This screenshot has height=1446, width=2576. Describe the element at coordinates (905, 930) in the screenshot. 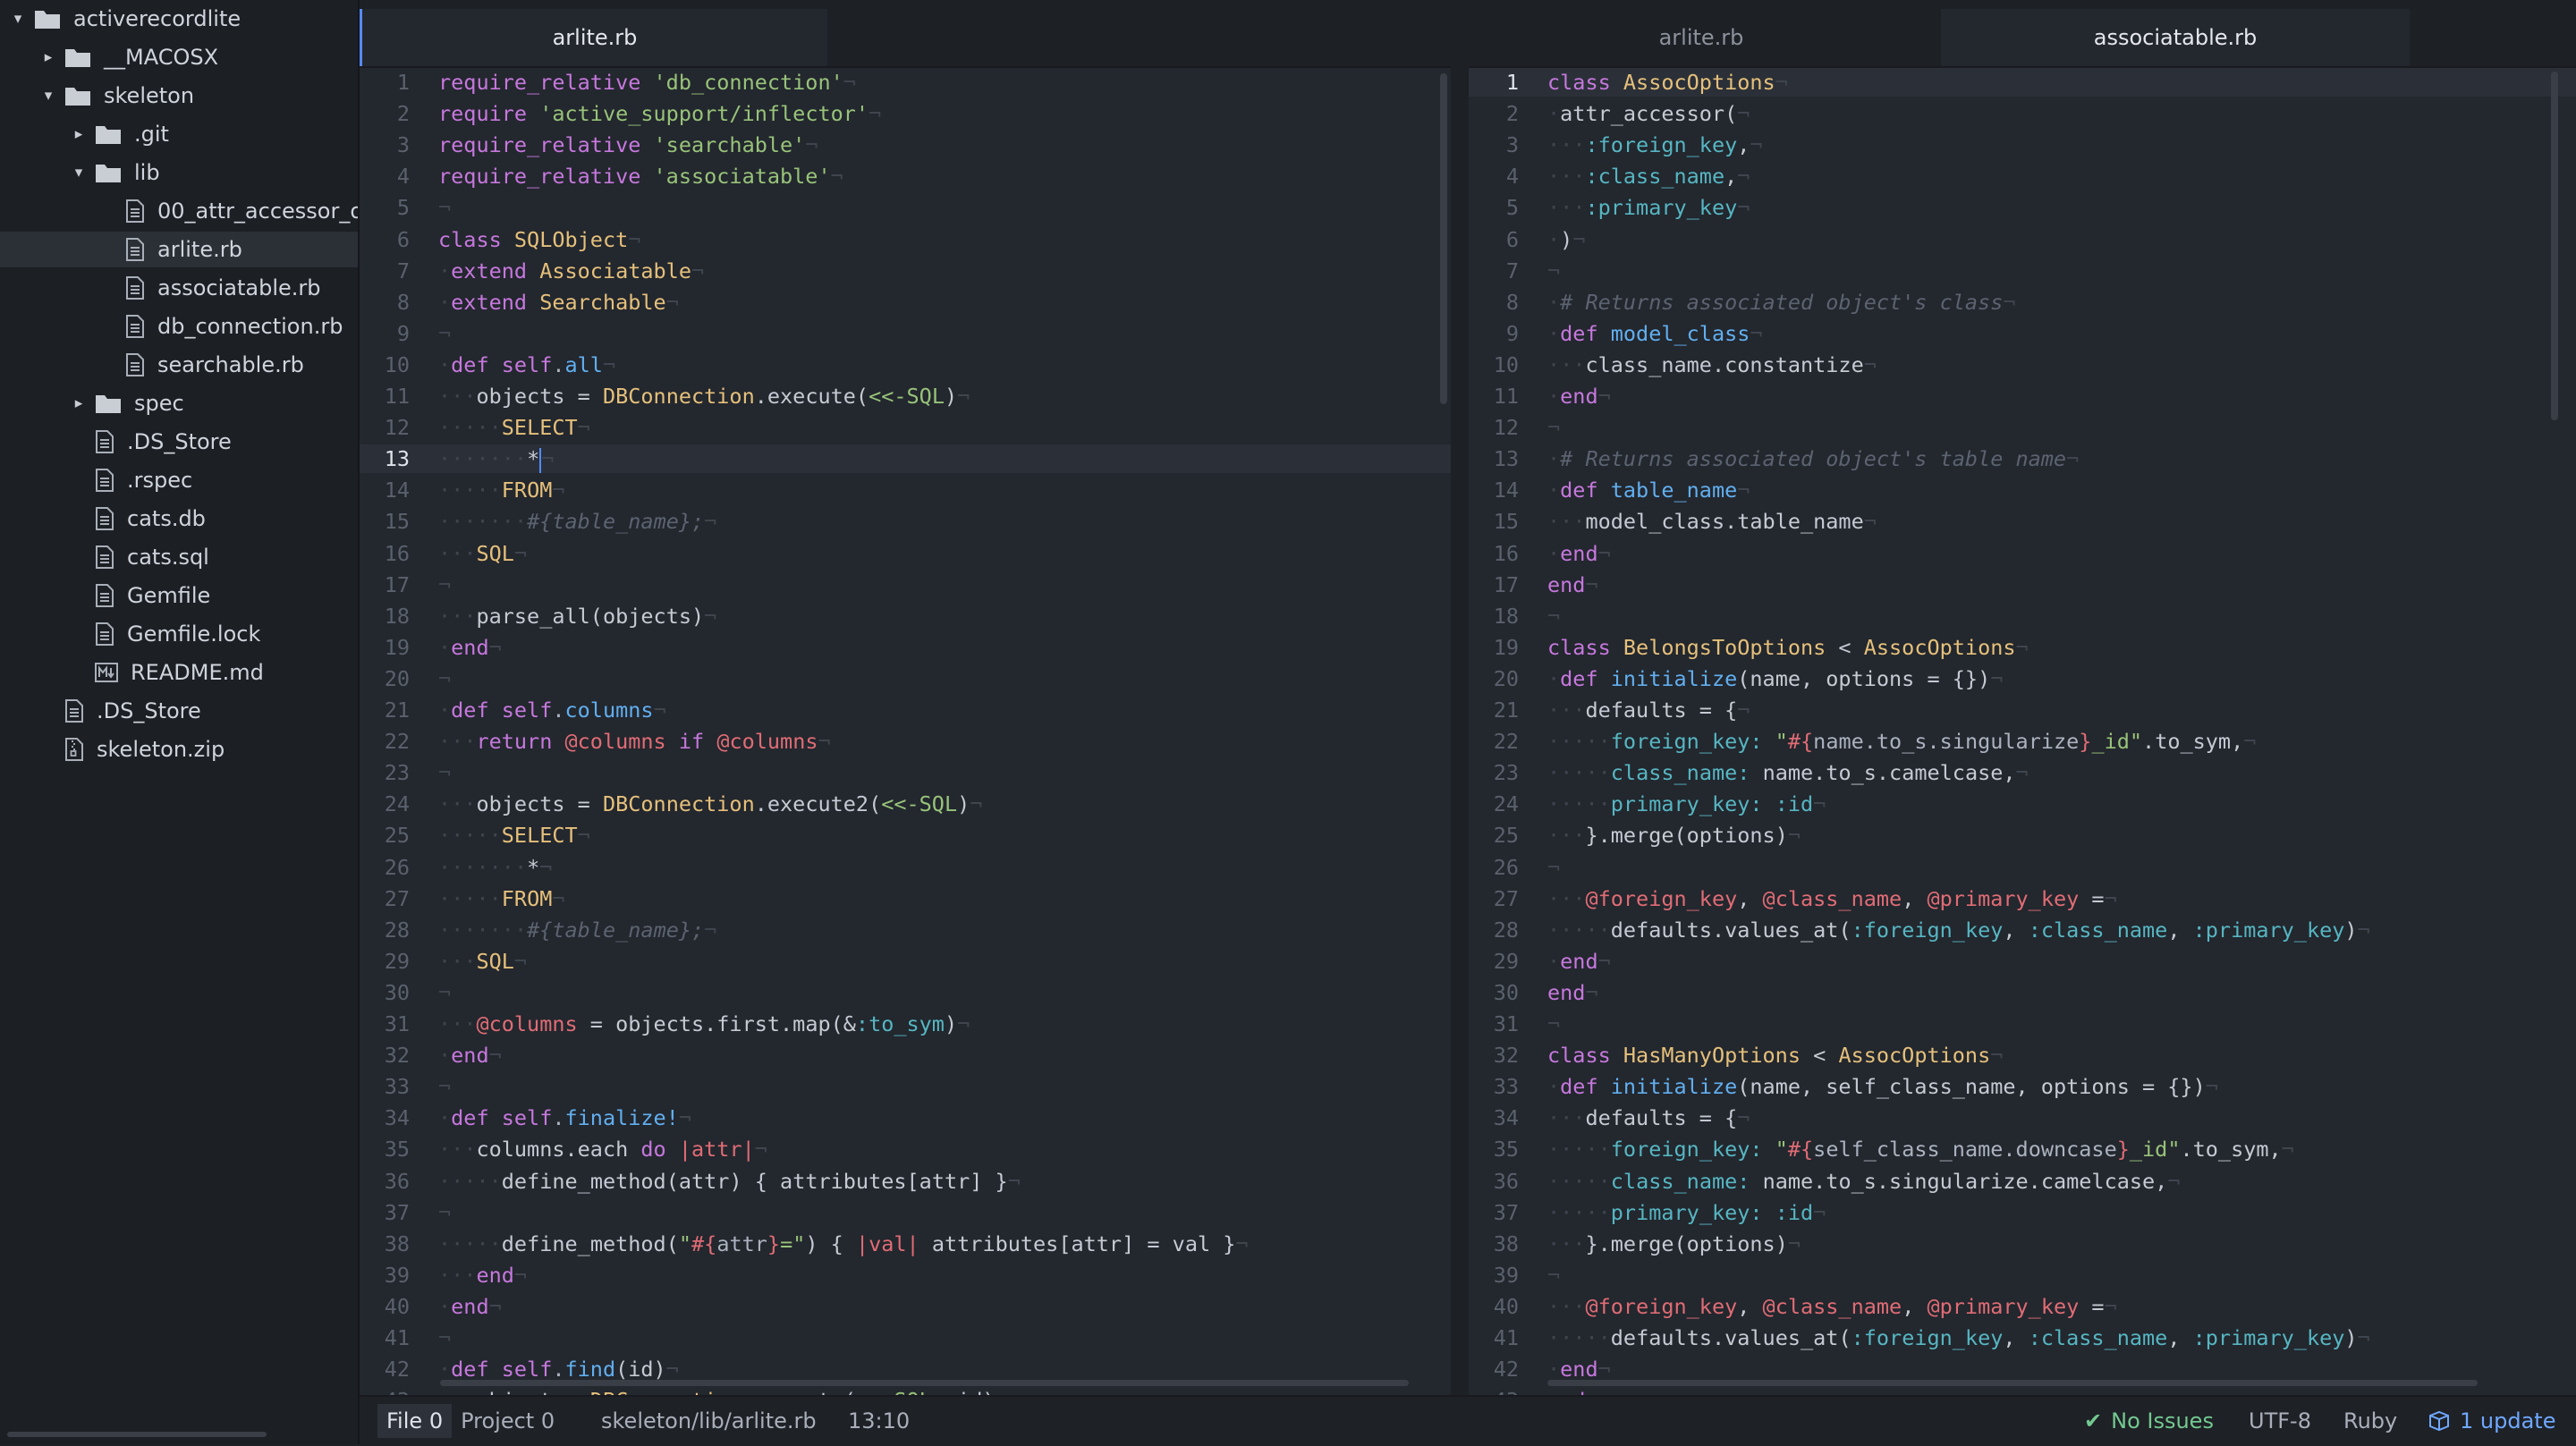

I see `code-line: 28 ·······#{table_name};¬` at that location.